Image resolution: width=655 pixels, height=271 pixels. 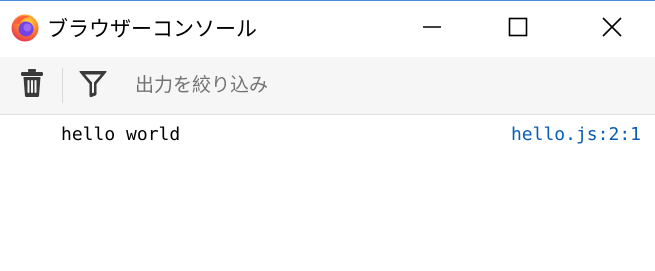 I want to click on clear-console-button, so click(x=32, y=85).